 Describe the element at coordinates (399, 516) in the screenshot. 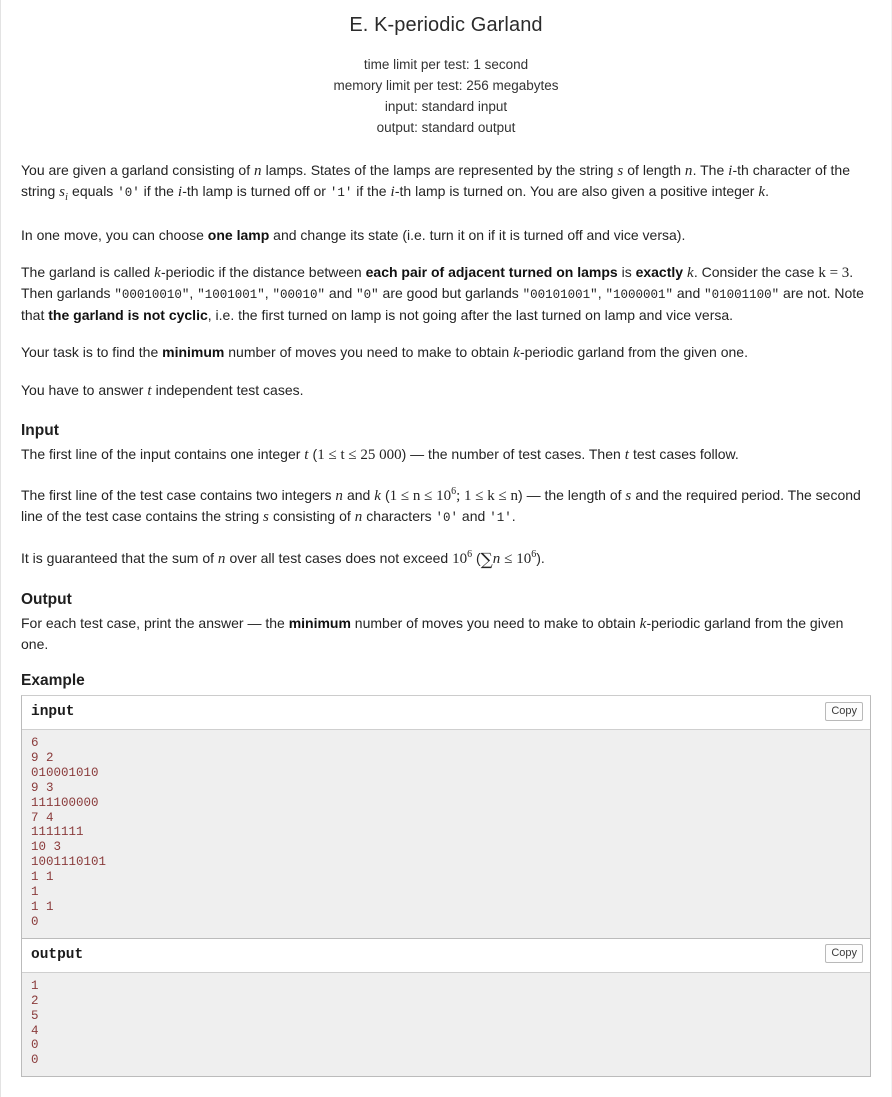

I see `text-fragment: characters` at that location.